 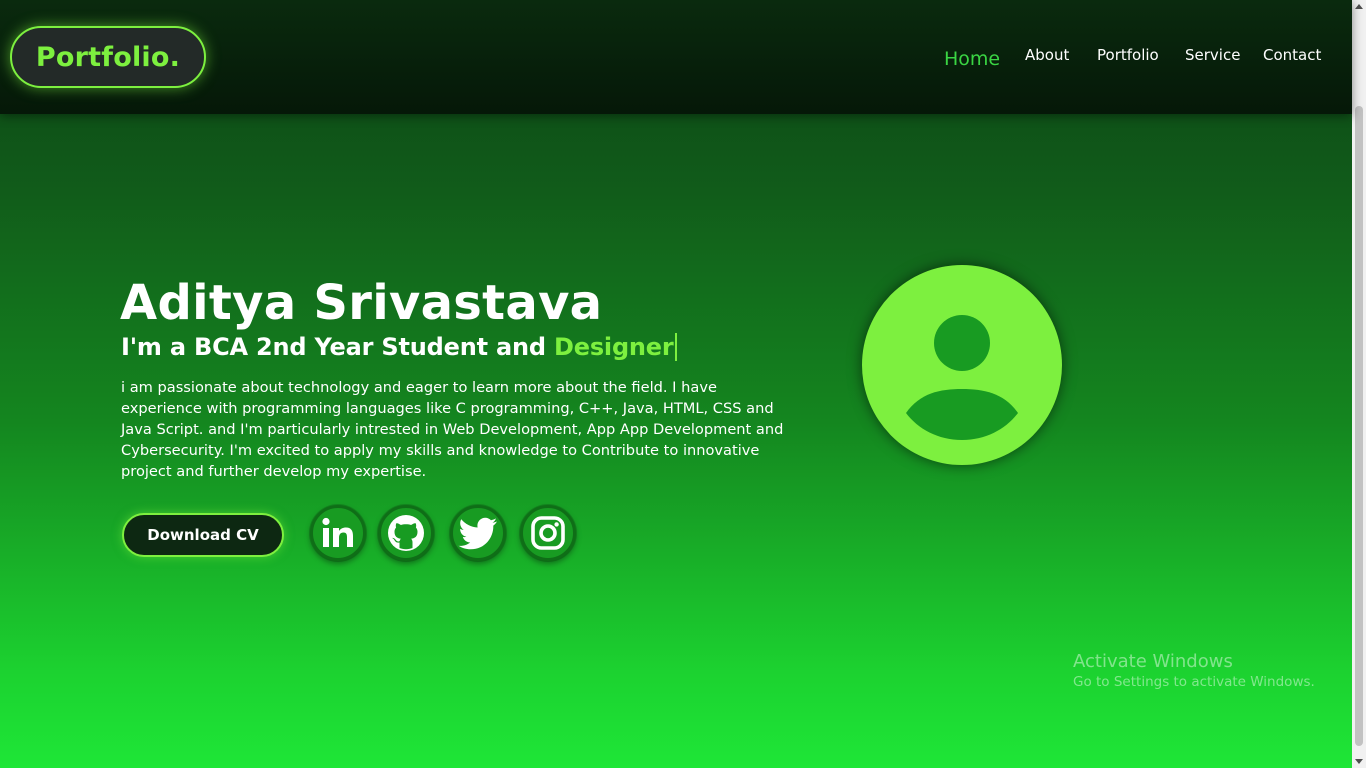 I want to click on profile-avatar, so click(x=962, y=365).